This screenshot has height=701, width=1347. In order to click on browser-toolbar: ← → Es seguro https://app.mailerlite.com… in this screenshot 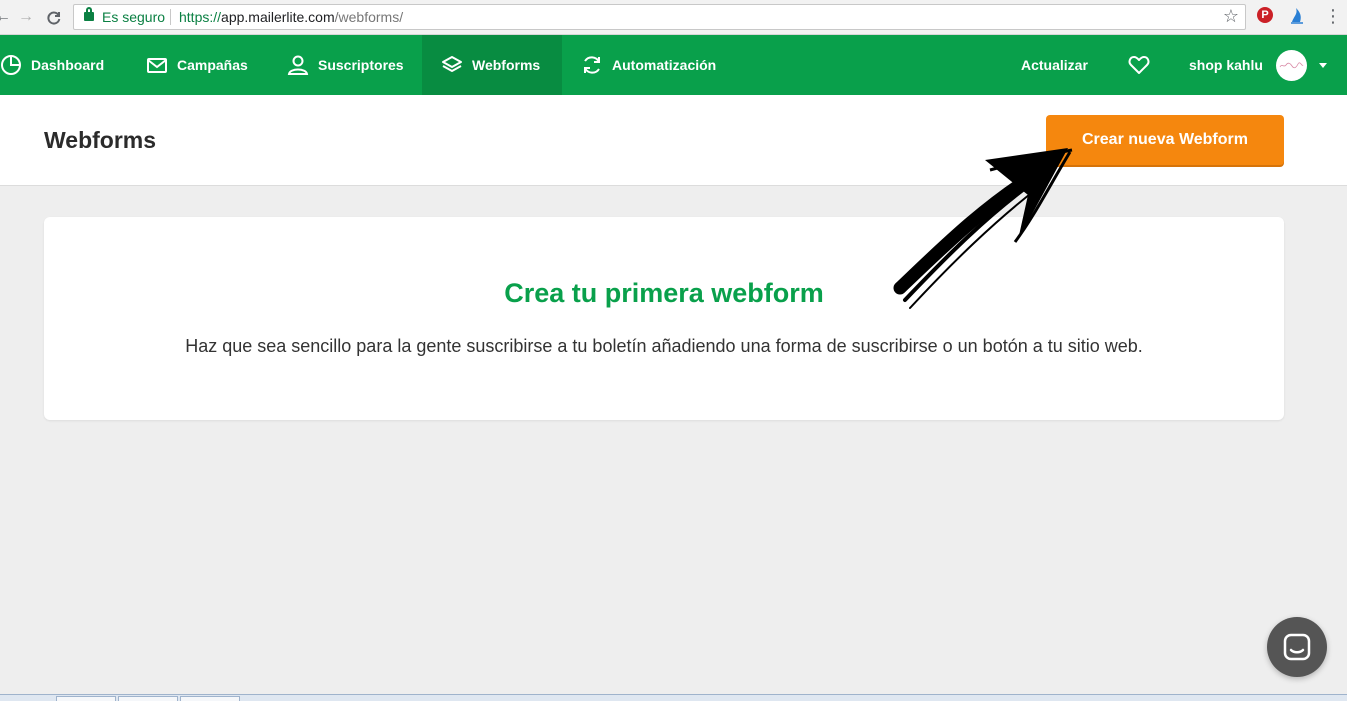, I will do `click(673, 17)`.